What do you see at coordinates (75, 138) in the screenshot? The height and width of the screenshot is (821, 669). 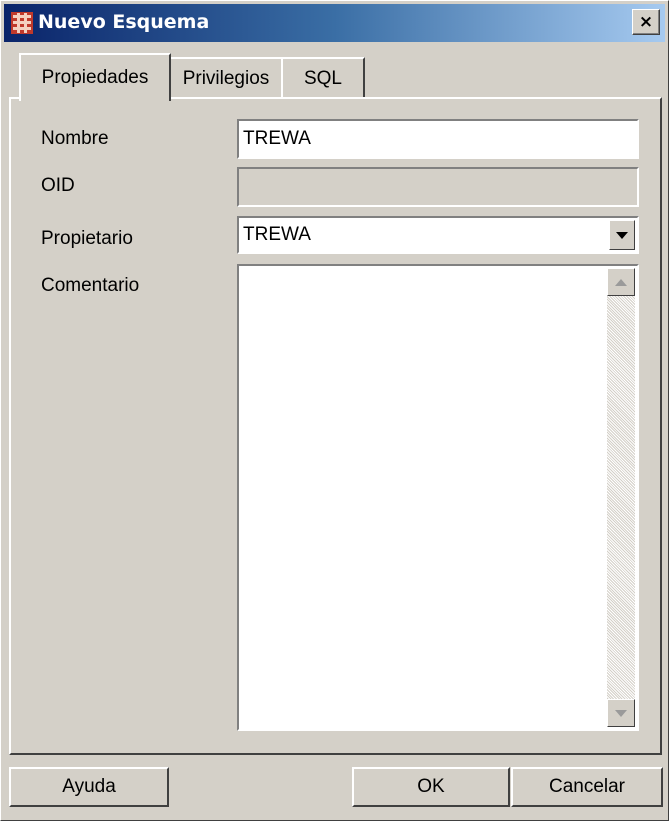 I see `nombre-label: Nombre` at bounding box center [75, 138].